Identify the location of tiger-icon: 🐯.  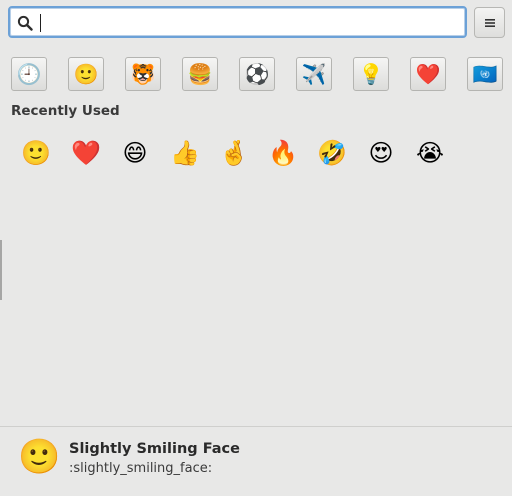
(143, 74).